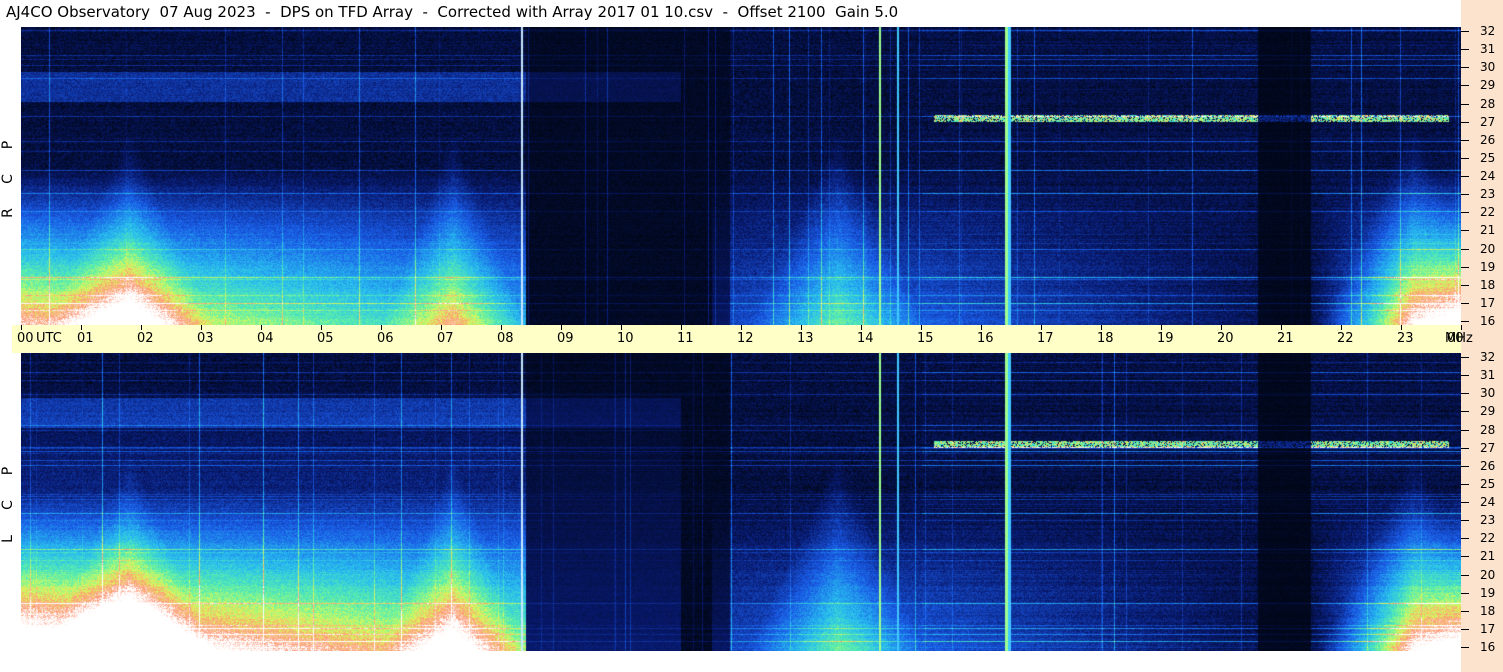 The image size is (1503, 672). I want to click on time-tick-label: 09, so click(565, 338).